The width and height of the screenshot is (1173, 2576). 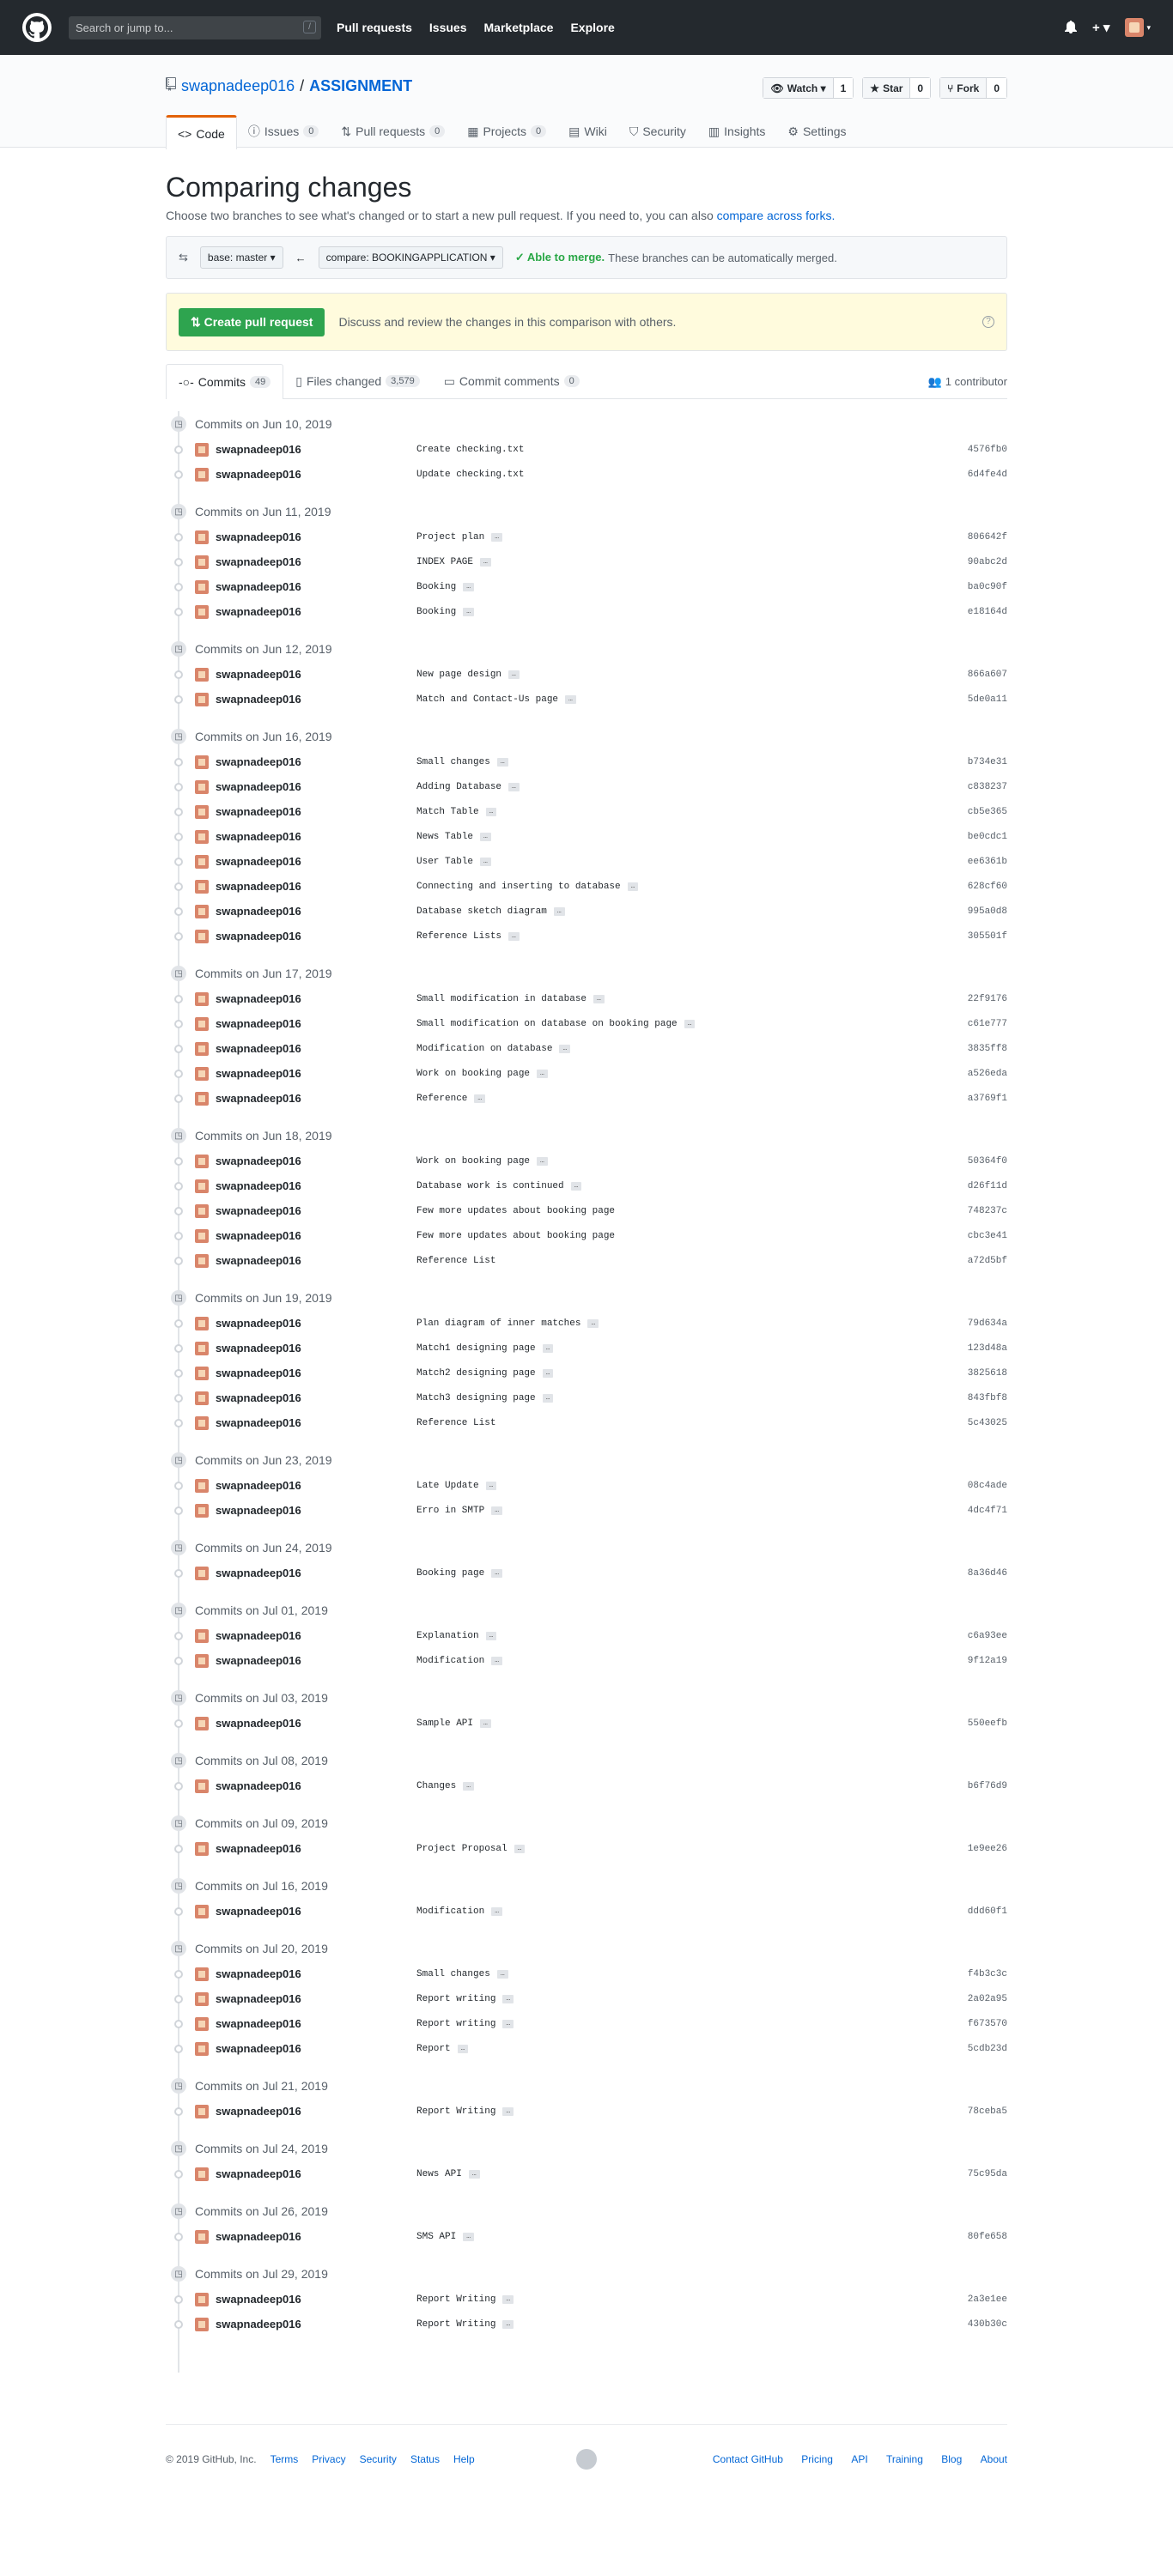 What do you see at coordinates (439, 2174) in the screenshot?
I see `commit-message: News API` at bounding box center [439, 2174].